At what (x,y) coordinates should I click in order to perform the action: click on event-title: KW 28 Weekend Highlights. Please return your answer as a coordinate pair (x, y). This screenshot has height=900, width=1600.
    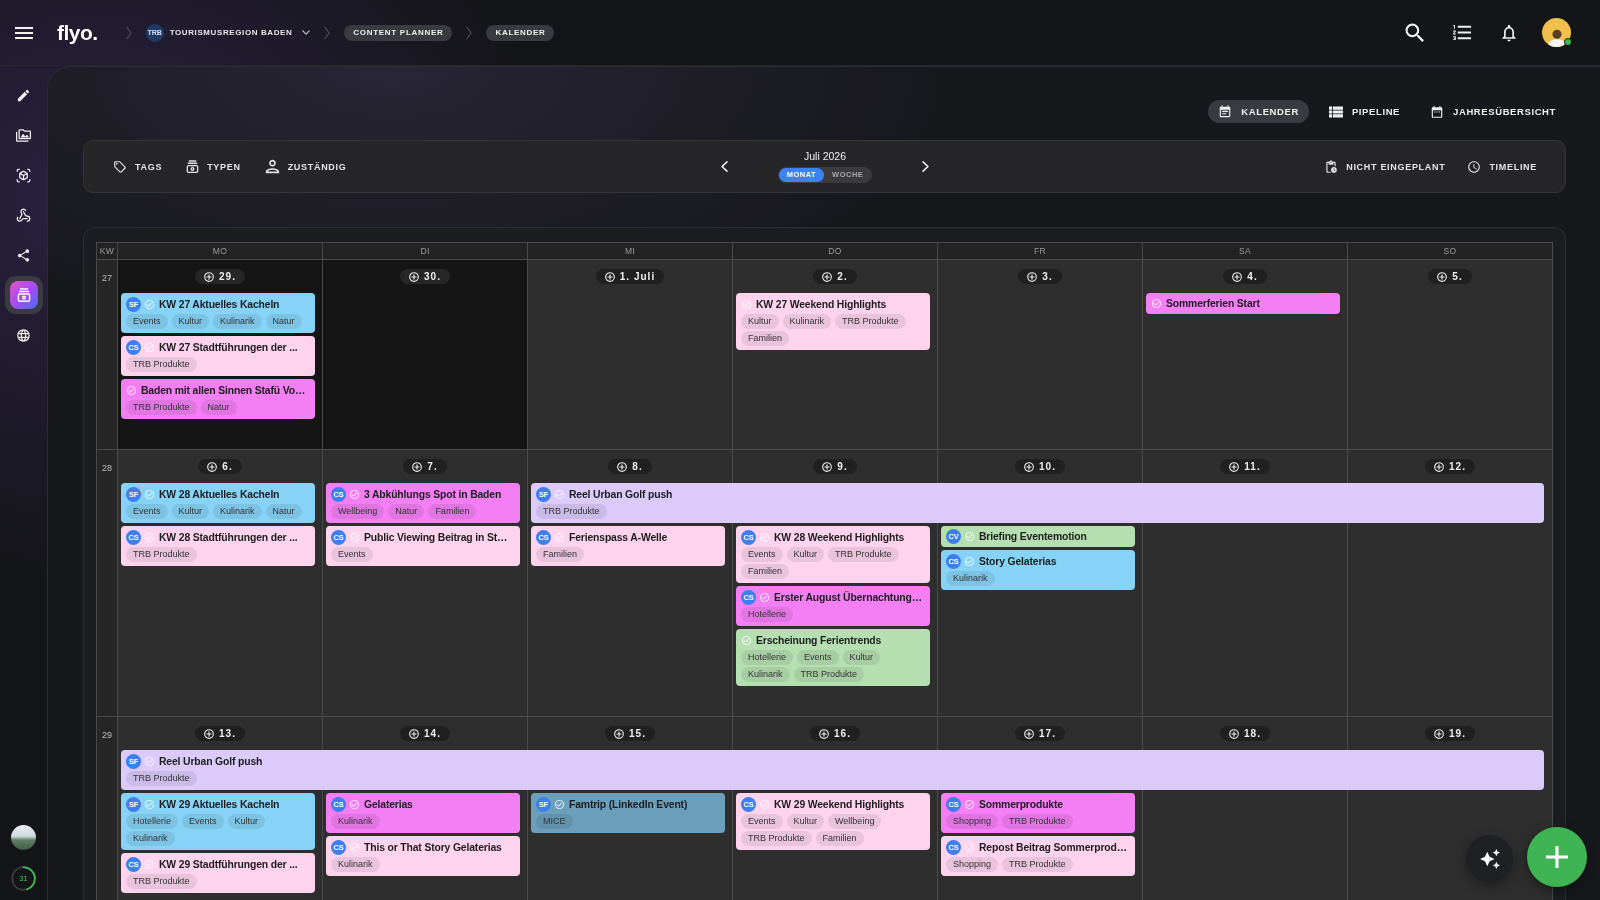
    Looking at the image, I should click on (839, 537).